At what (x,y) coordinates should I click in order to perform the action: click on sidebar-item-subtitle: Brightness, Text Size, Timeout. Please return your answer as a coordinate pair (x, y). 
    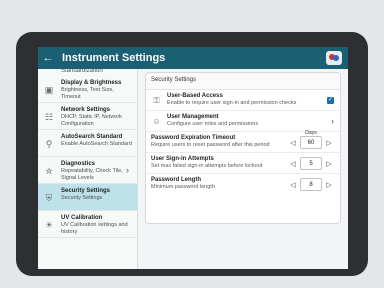
    Looking at the image, I should click on (87, 93).